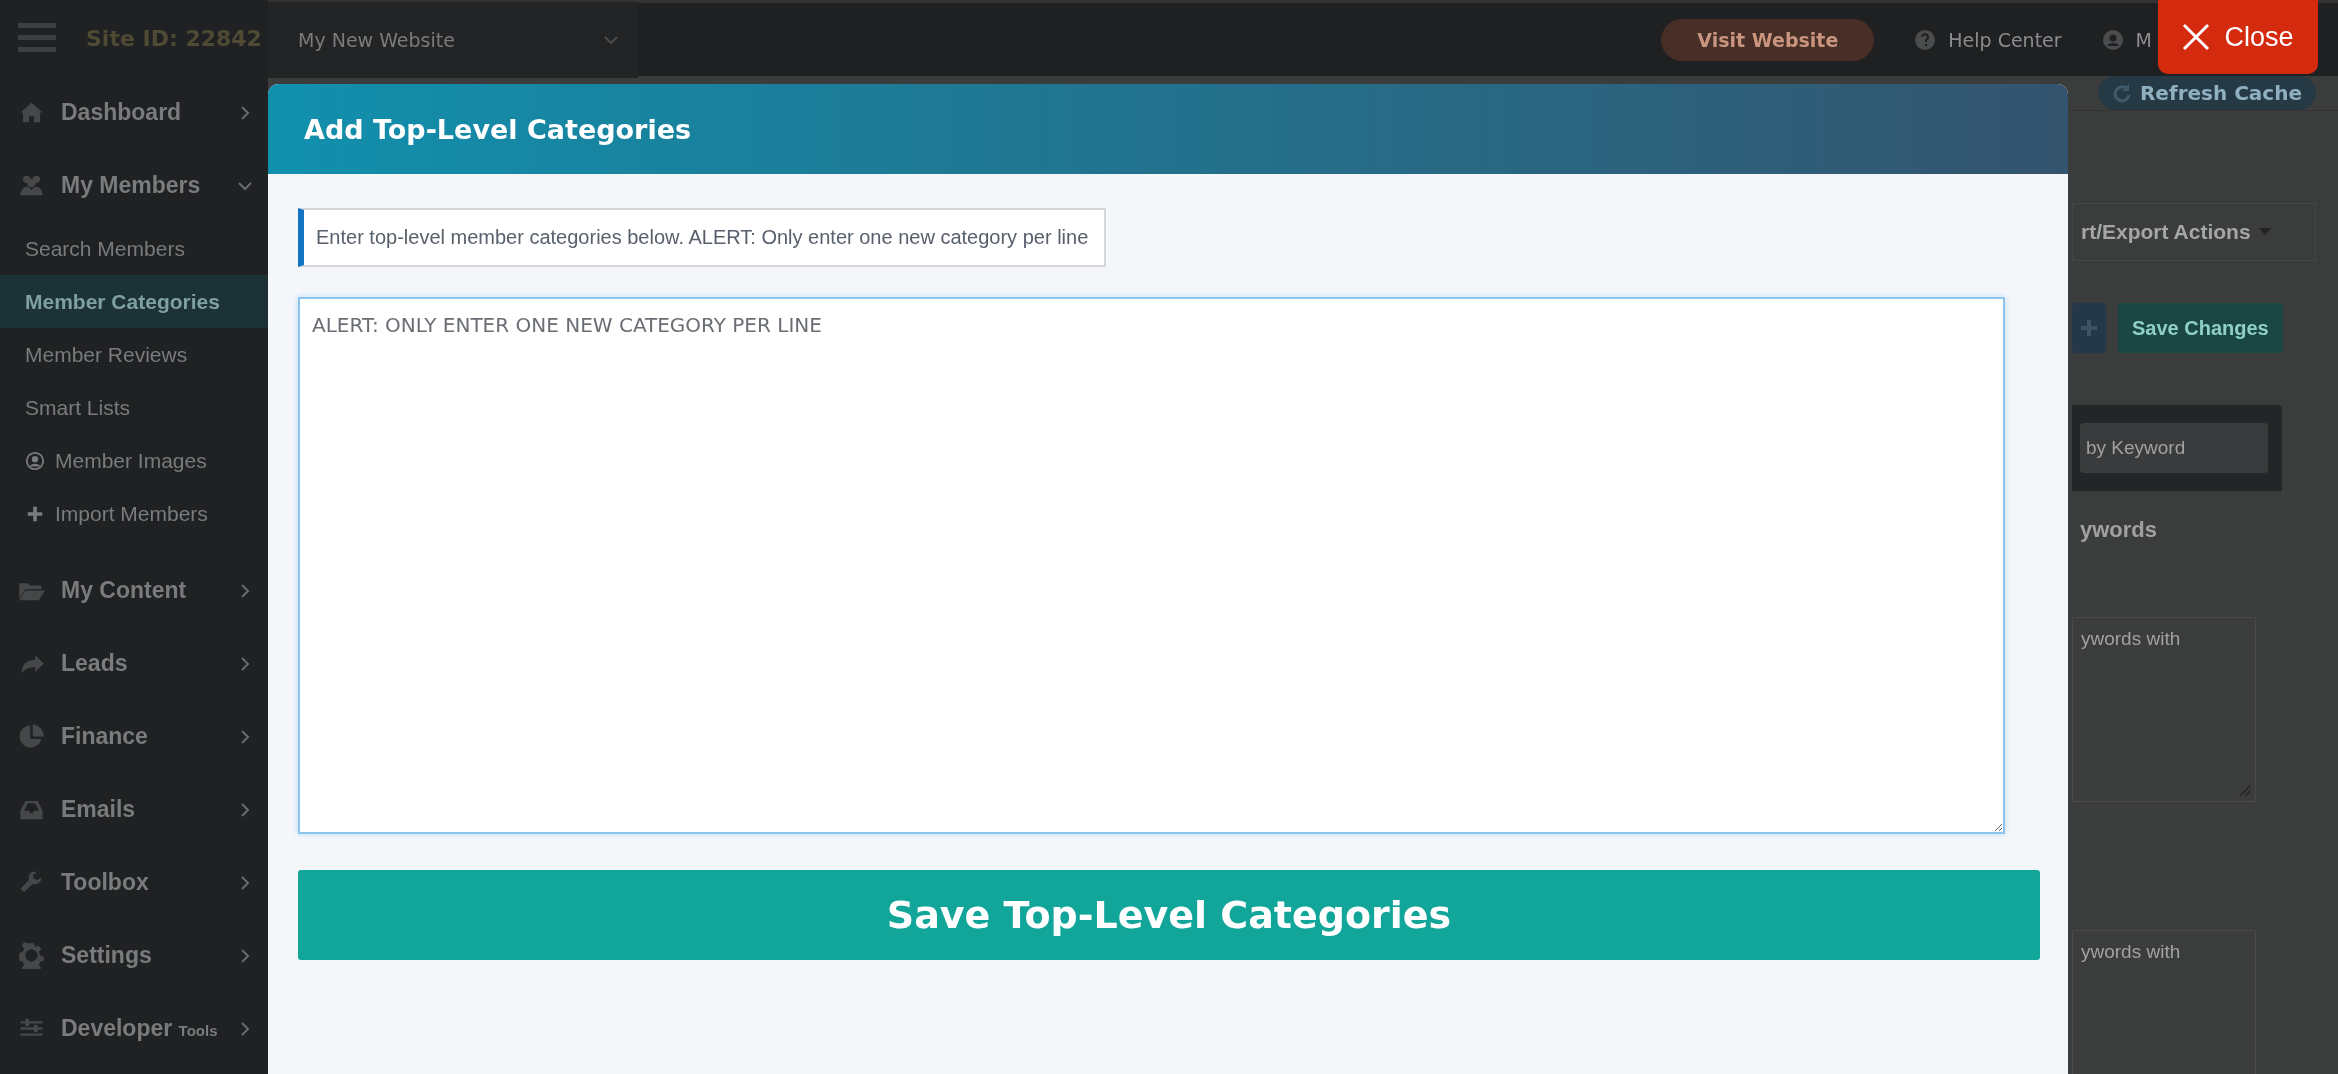 The image size is (2338, 1074). Describe the element at coordinates (2194, 232) in the screenshot. I see `import-export-actions-button: rt/Export Actions` at that location.